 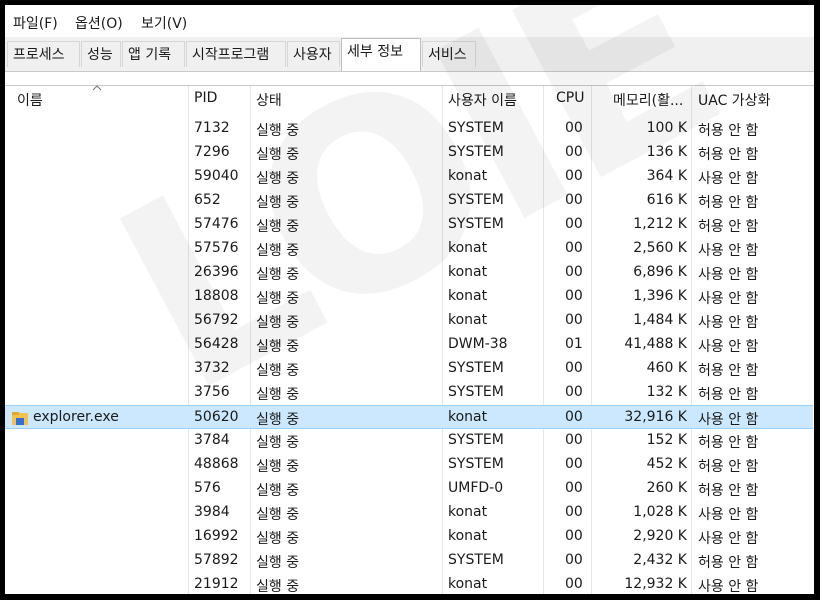 What do you see at coordinates (409, 489) in the screenshot?
I see `table-row: 576 실행 중 UMFD-0 00 260 K 허용 안 함` at bounding box center [409, 489].